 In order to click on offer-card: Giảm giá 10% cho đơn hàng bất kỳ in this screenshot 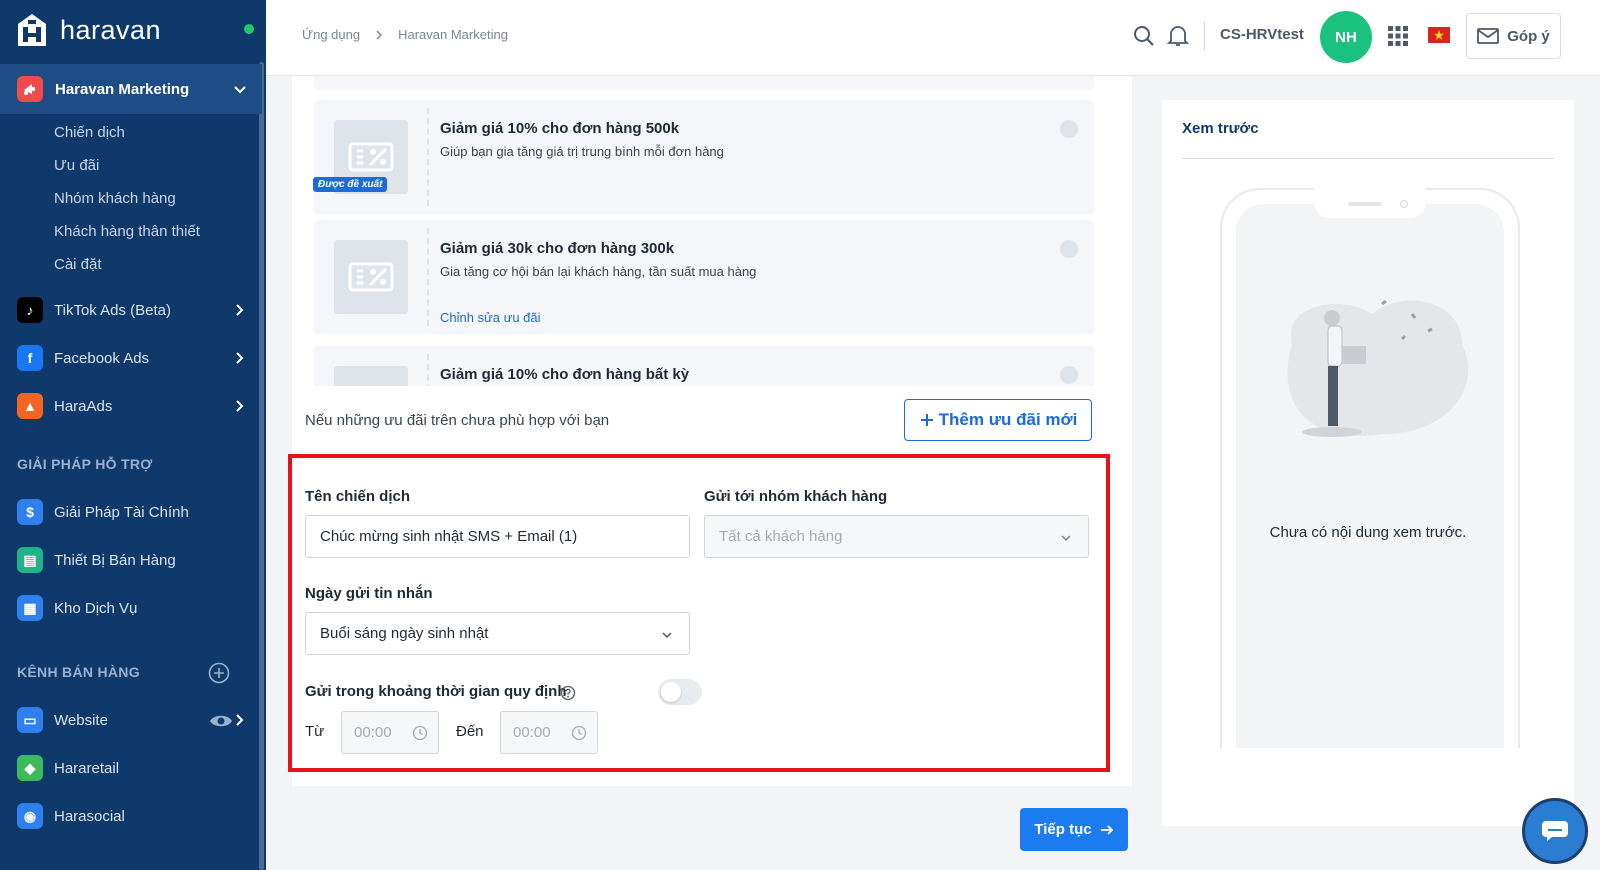, I will do `click(704, 366)`.